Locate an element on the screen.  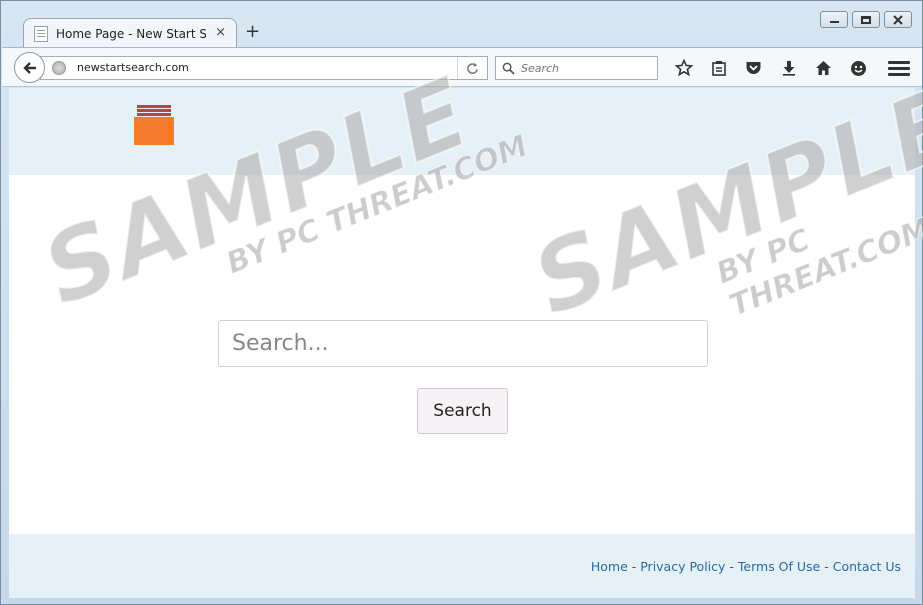
star-icon is located at coordinates (683, 68).